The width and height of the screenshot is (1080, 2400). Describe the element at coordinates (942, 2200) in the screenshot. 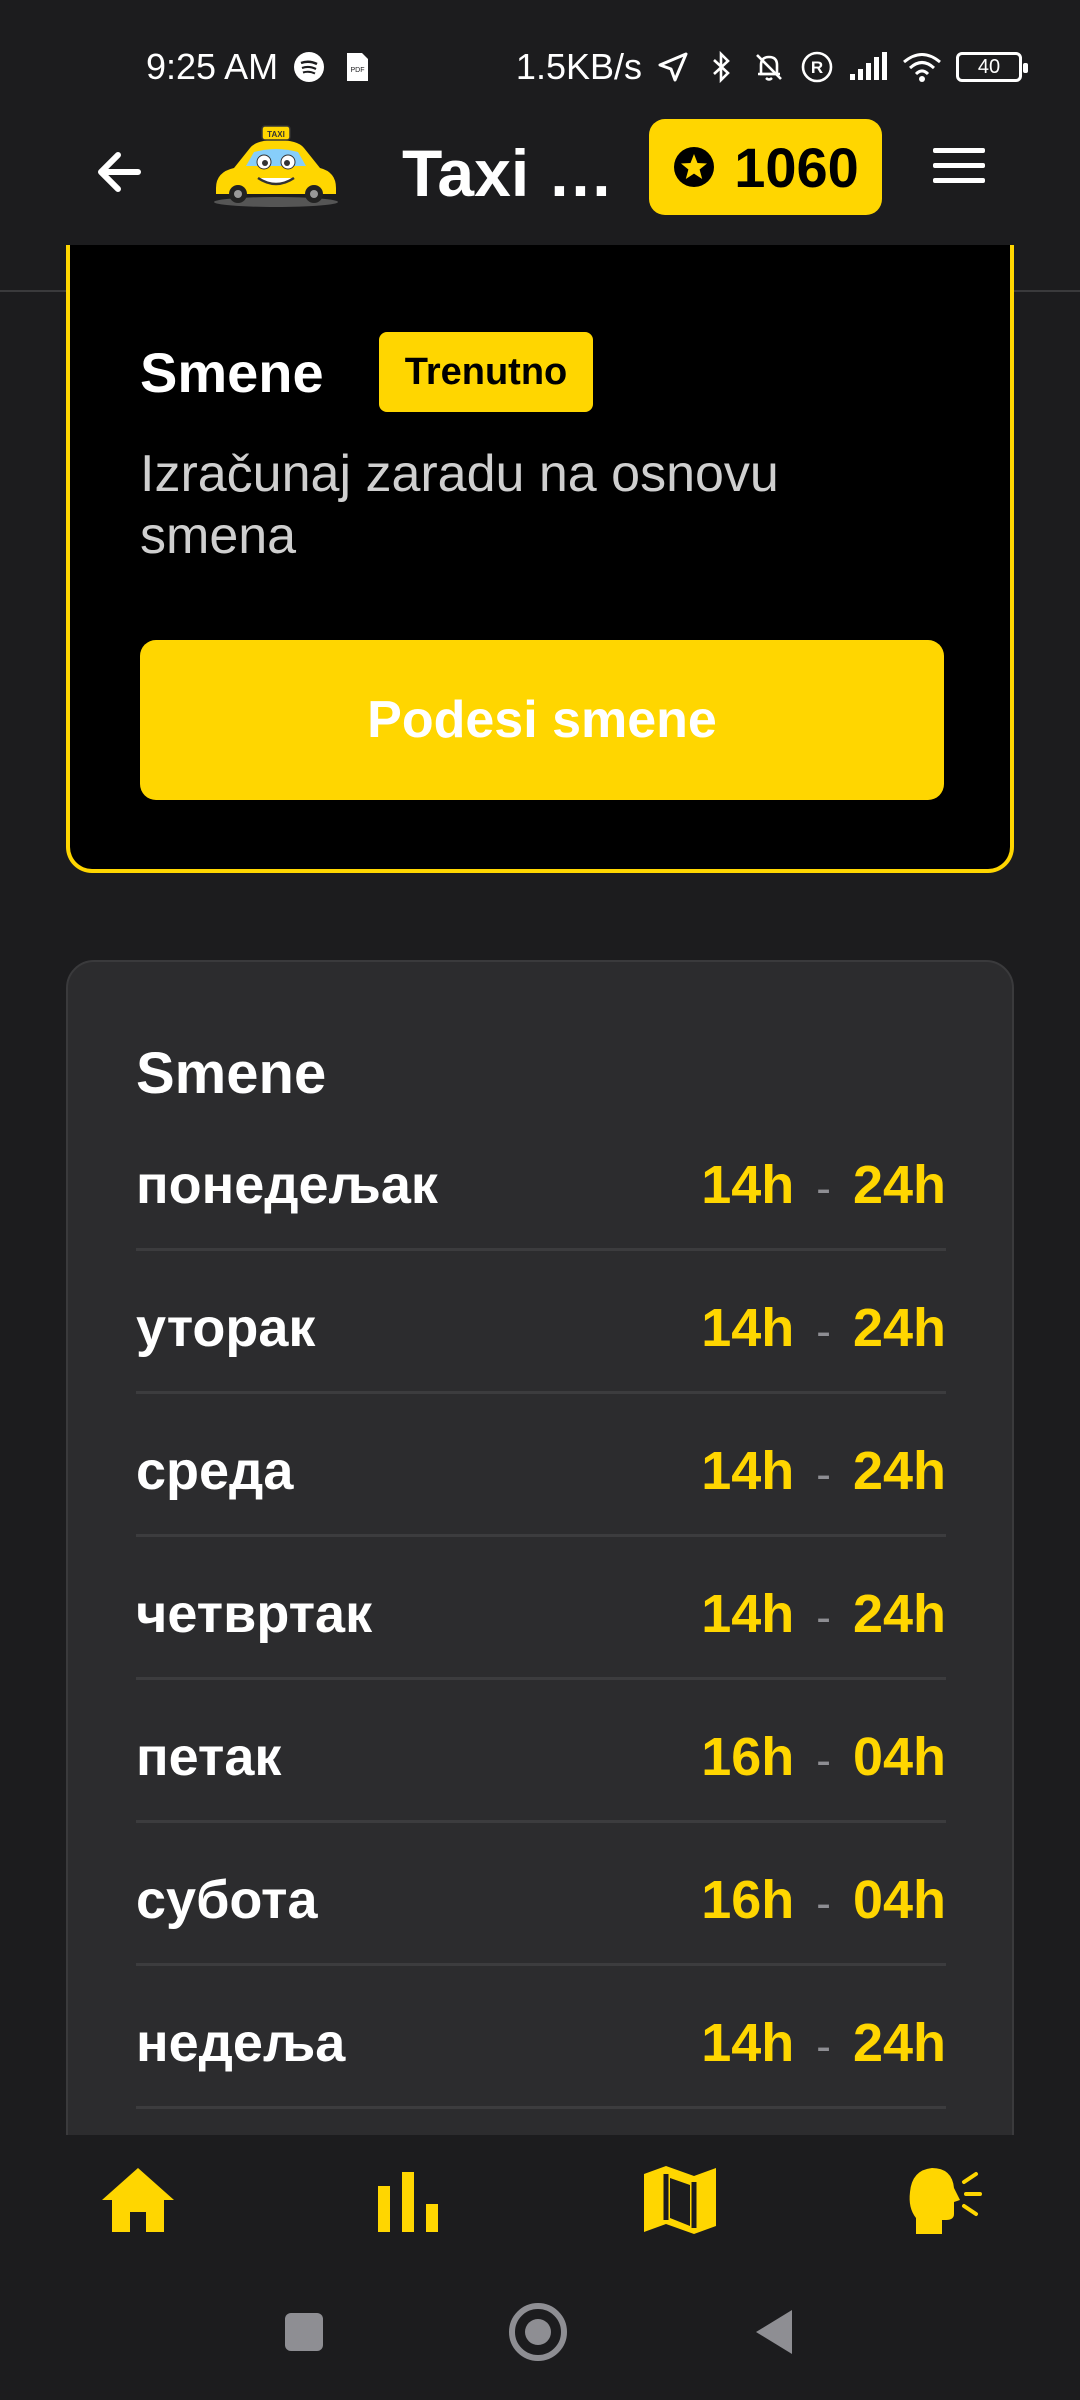

I see `speaking-icon` at that location.